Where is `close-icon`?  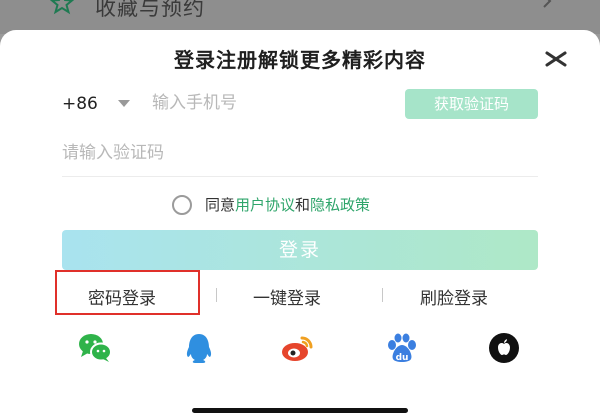 close-icon is located at coordinates (556, 59).